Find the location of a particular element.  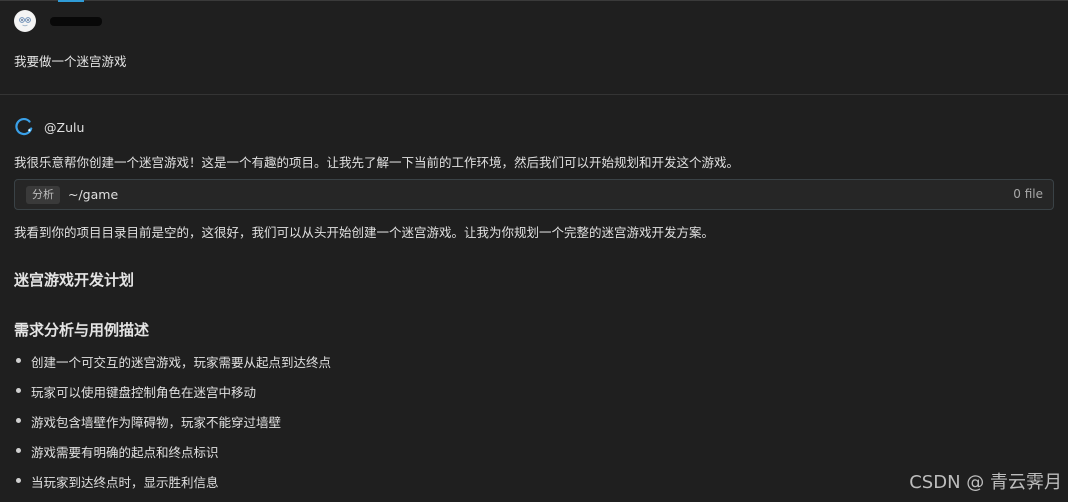

tool-path: ~/game is located at coordinates (93, 194).